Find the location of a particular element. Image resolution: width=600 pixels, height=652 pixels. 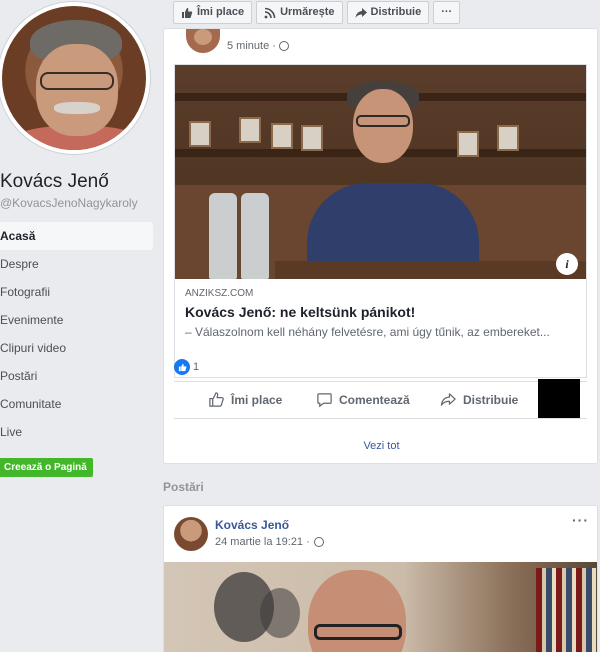

nav-item-posts: Postări is located at coordinates (77, 376).